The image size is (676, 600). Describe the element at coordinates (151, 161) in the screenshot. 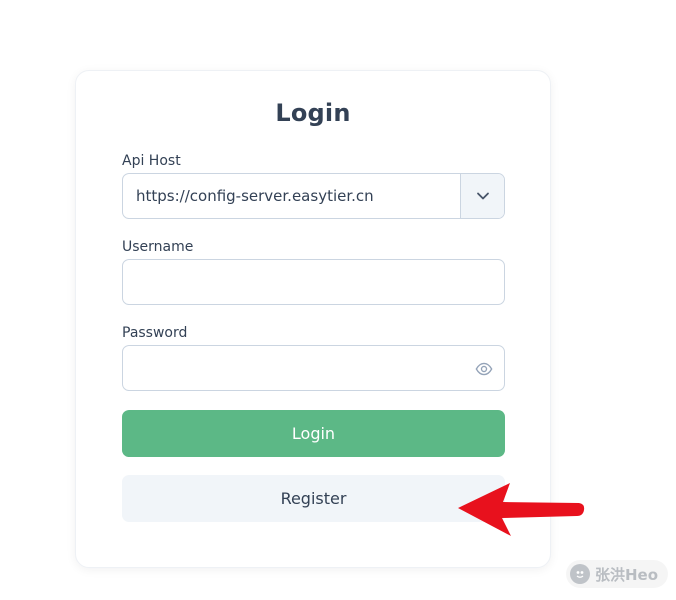

I see `api-host-label: Api Host` at that location.